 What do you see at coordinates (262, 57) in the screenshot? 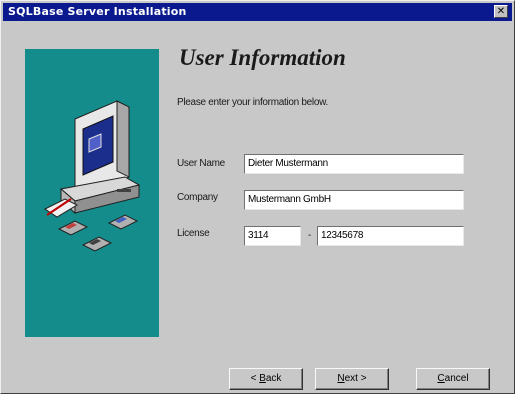
I see `page-title: User Information` at bounding box center [262, 57].